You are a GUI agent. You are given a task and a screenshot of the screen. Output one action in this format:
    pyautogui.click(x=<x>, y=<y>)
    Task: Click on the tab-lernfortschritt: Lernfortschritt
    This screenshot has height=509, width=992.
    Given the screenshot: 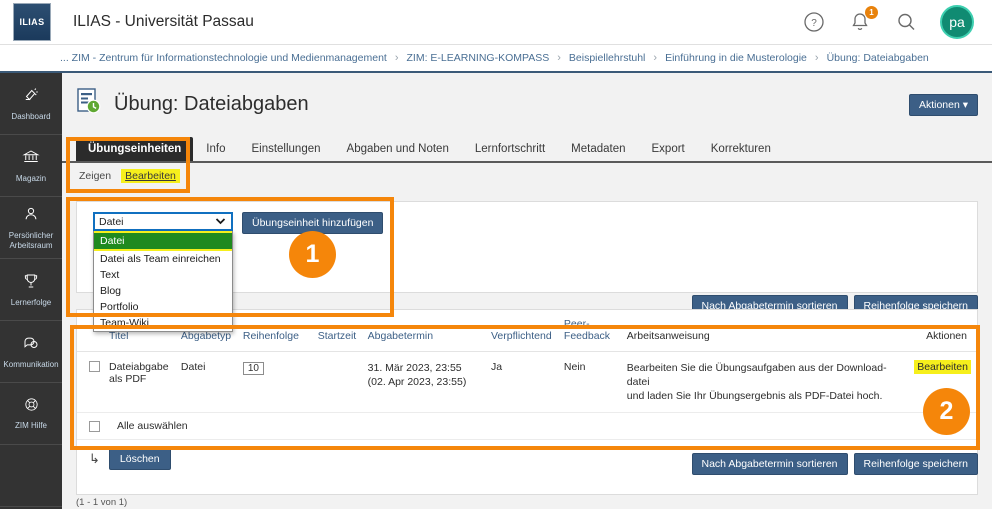 What is the action you would take?
    pyautogui.click(x=510, y=149)
    